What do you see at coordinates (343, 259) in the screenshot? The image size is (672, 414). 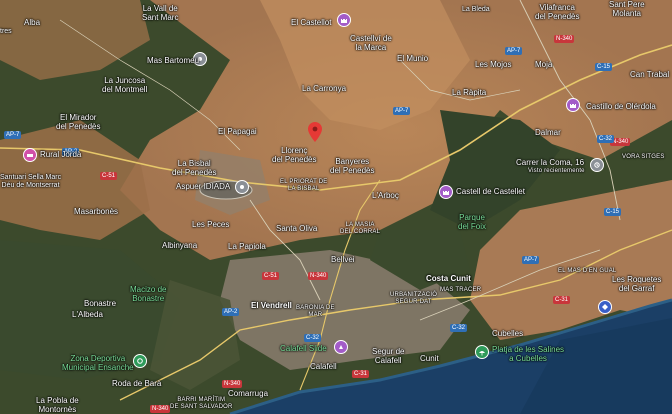 I see `place-label: Bellvei` at bounding box center [343, 259].